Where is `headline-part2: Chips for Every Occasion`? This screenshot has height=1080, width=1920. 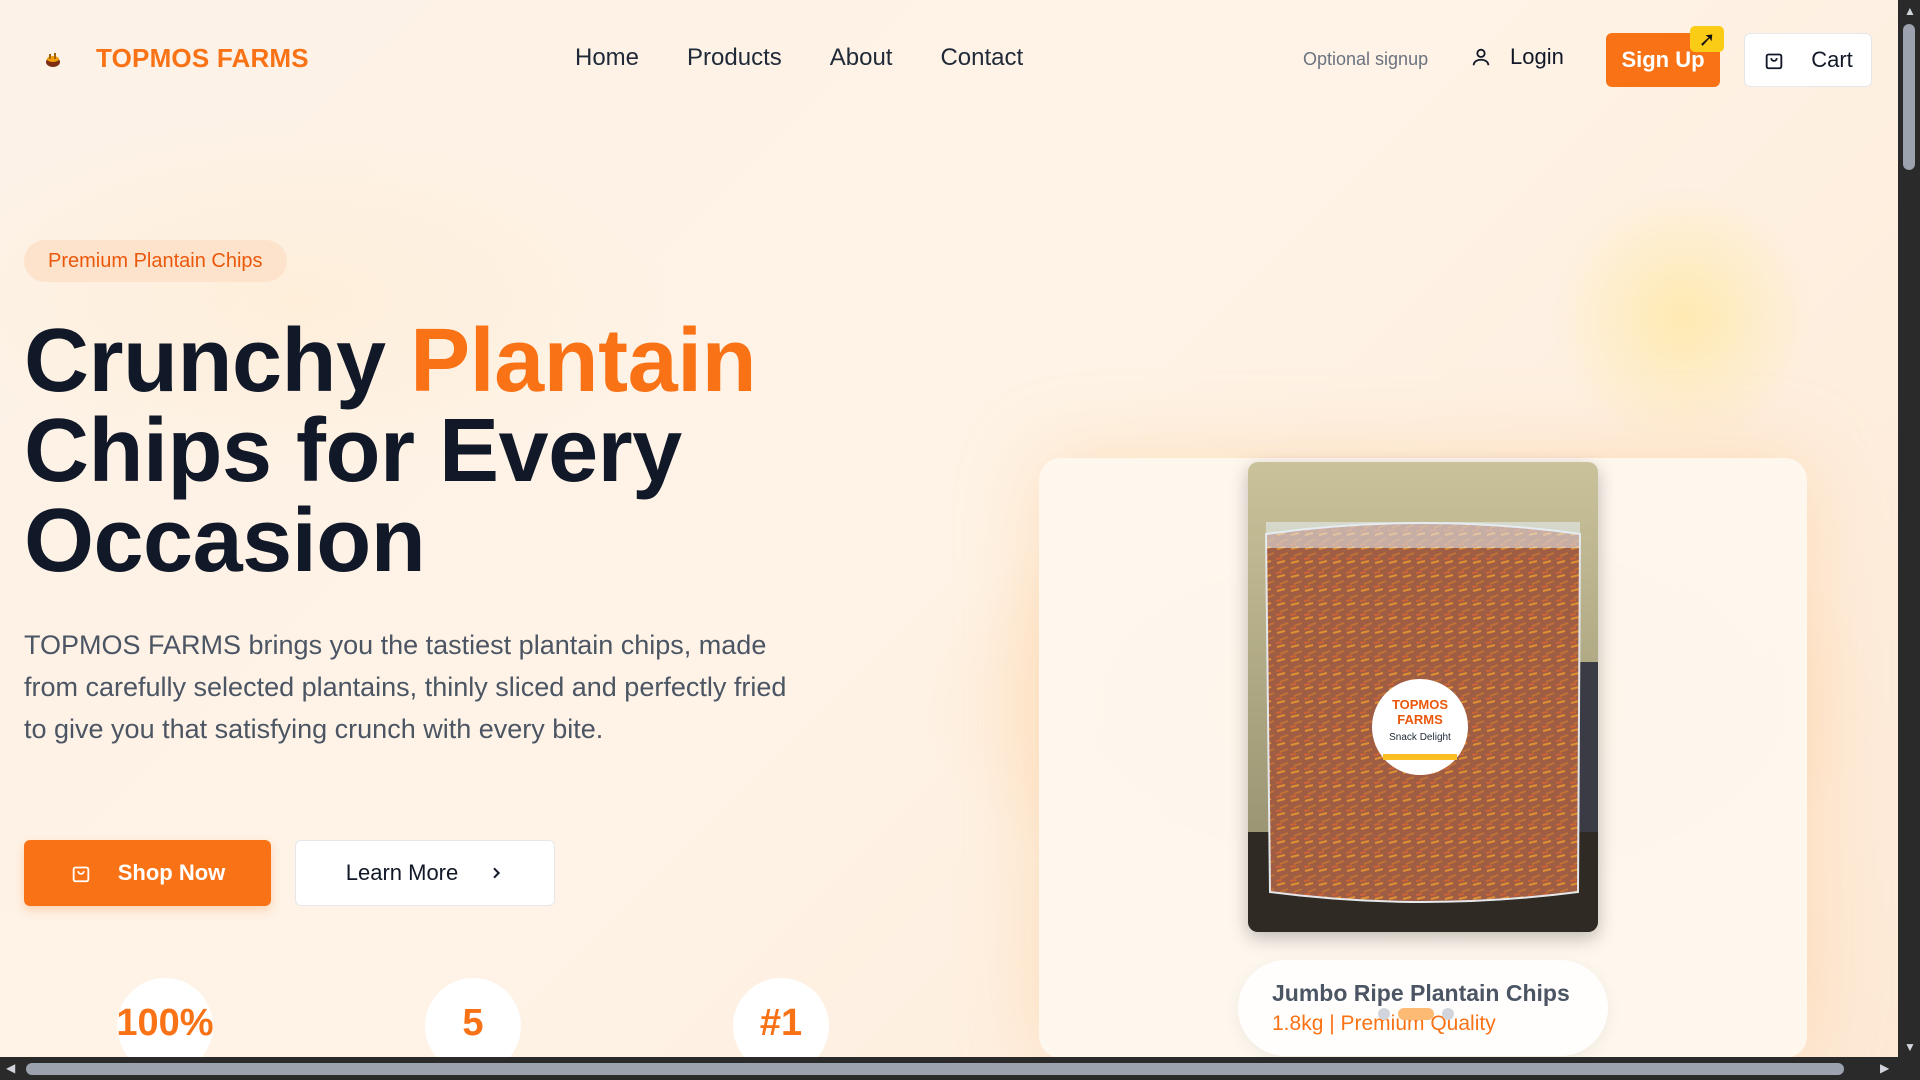
headline-part2: Chips for Every Occasion is located at coordinates (353, 496).